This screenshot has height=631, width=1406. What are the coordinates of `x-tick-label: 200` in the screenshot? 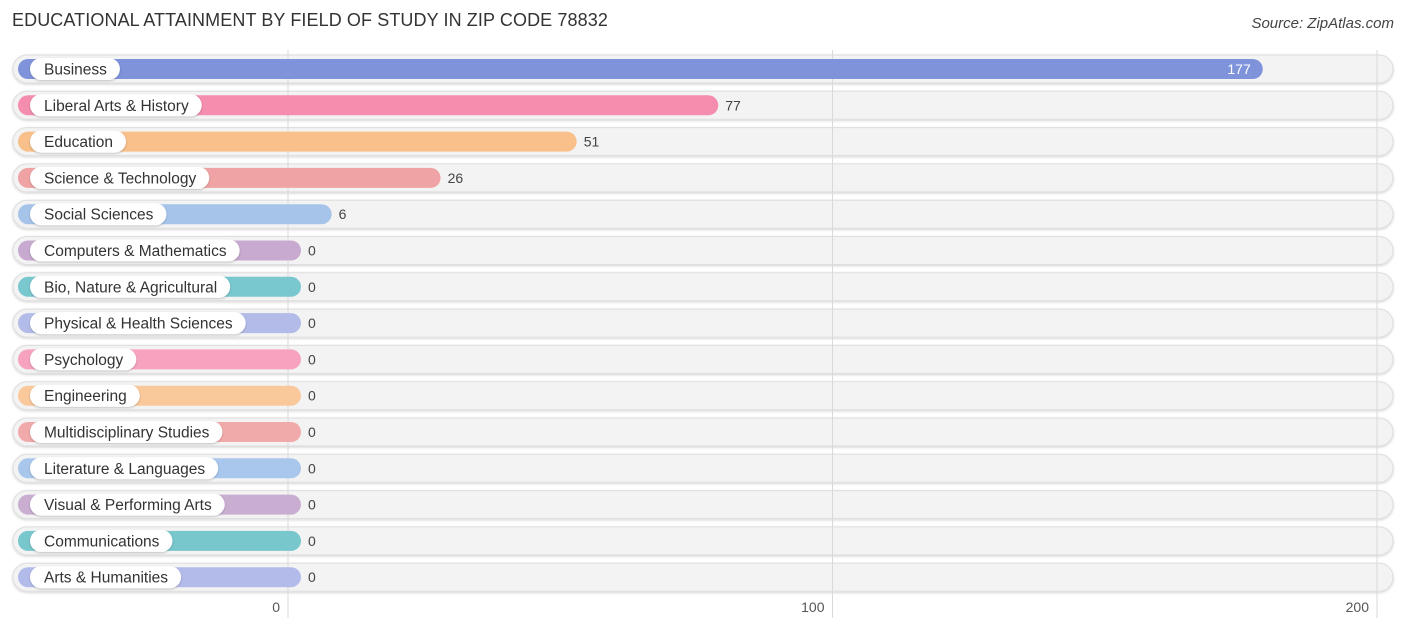 It's located at (1358, 607).